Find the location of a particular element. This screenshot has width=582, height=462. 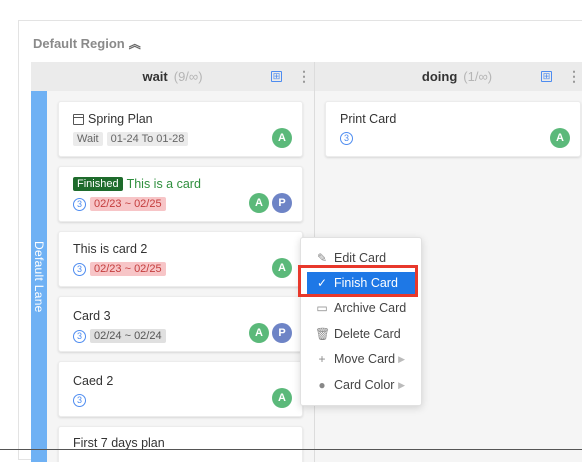

lane-label: Default Lane is located at coordinates (39, 277).